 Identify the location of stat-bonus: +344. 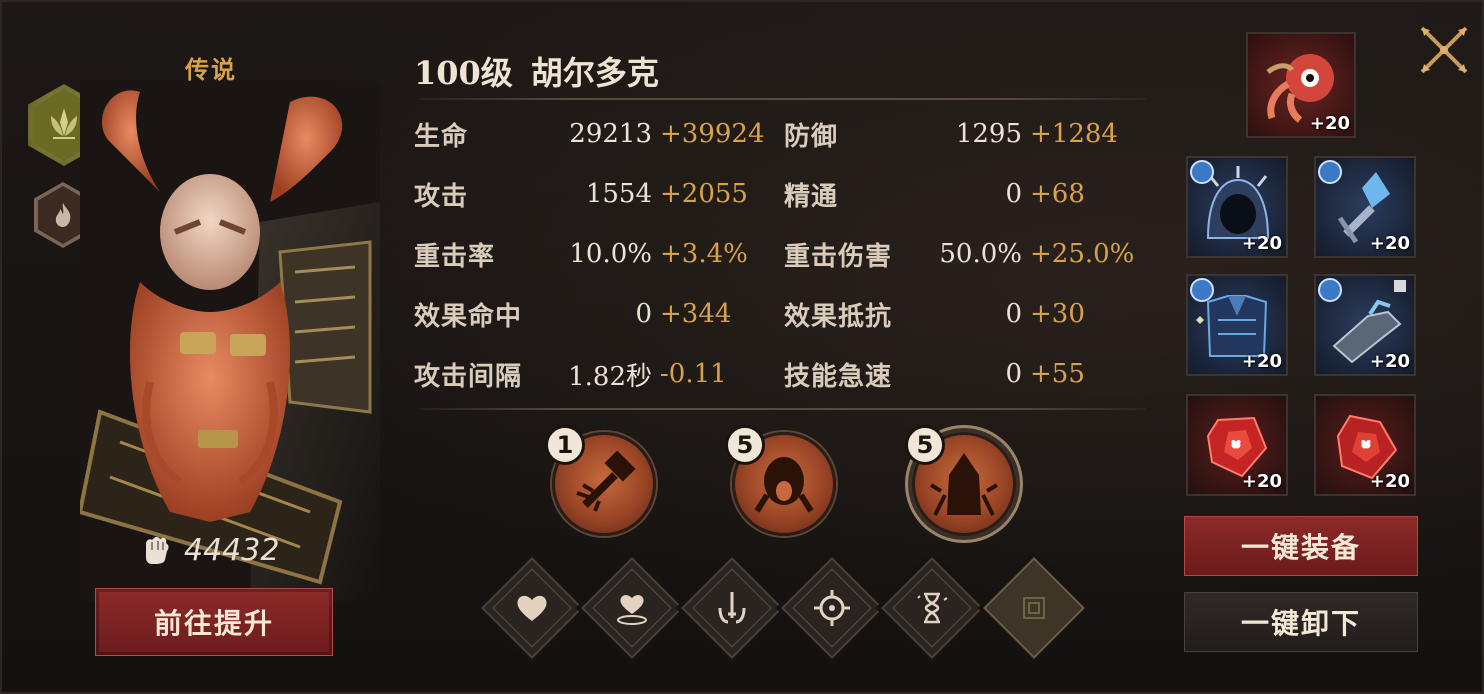
(696, 314).